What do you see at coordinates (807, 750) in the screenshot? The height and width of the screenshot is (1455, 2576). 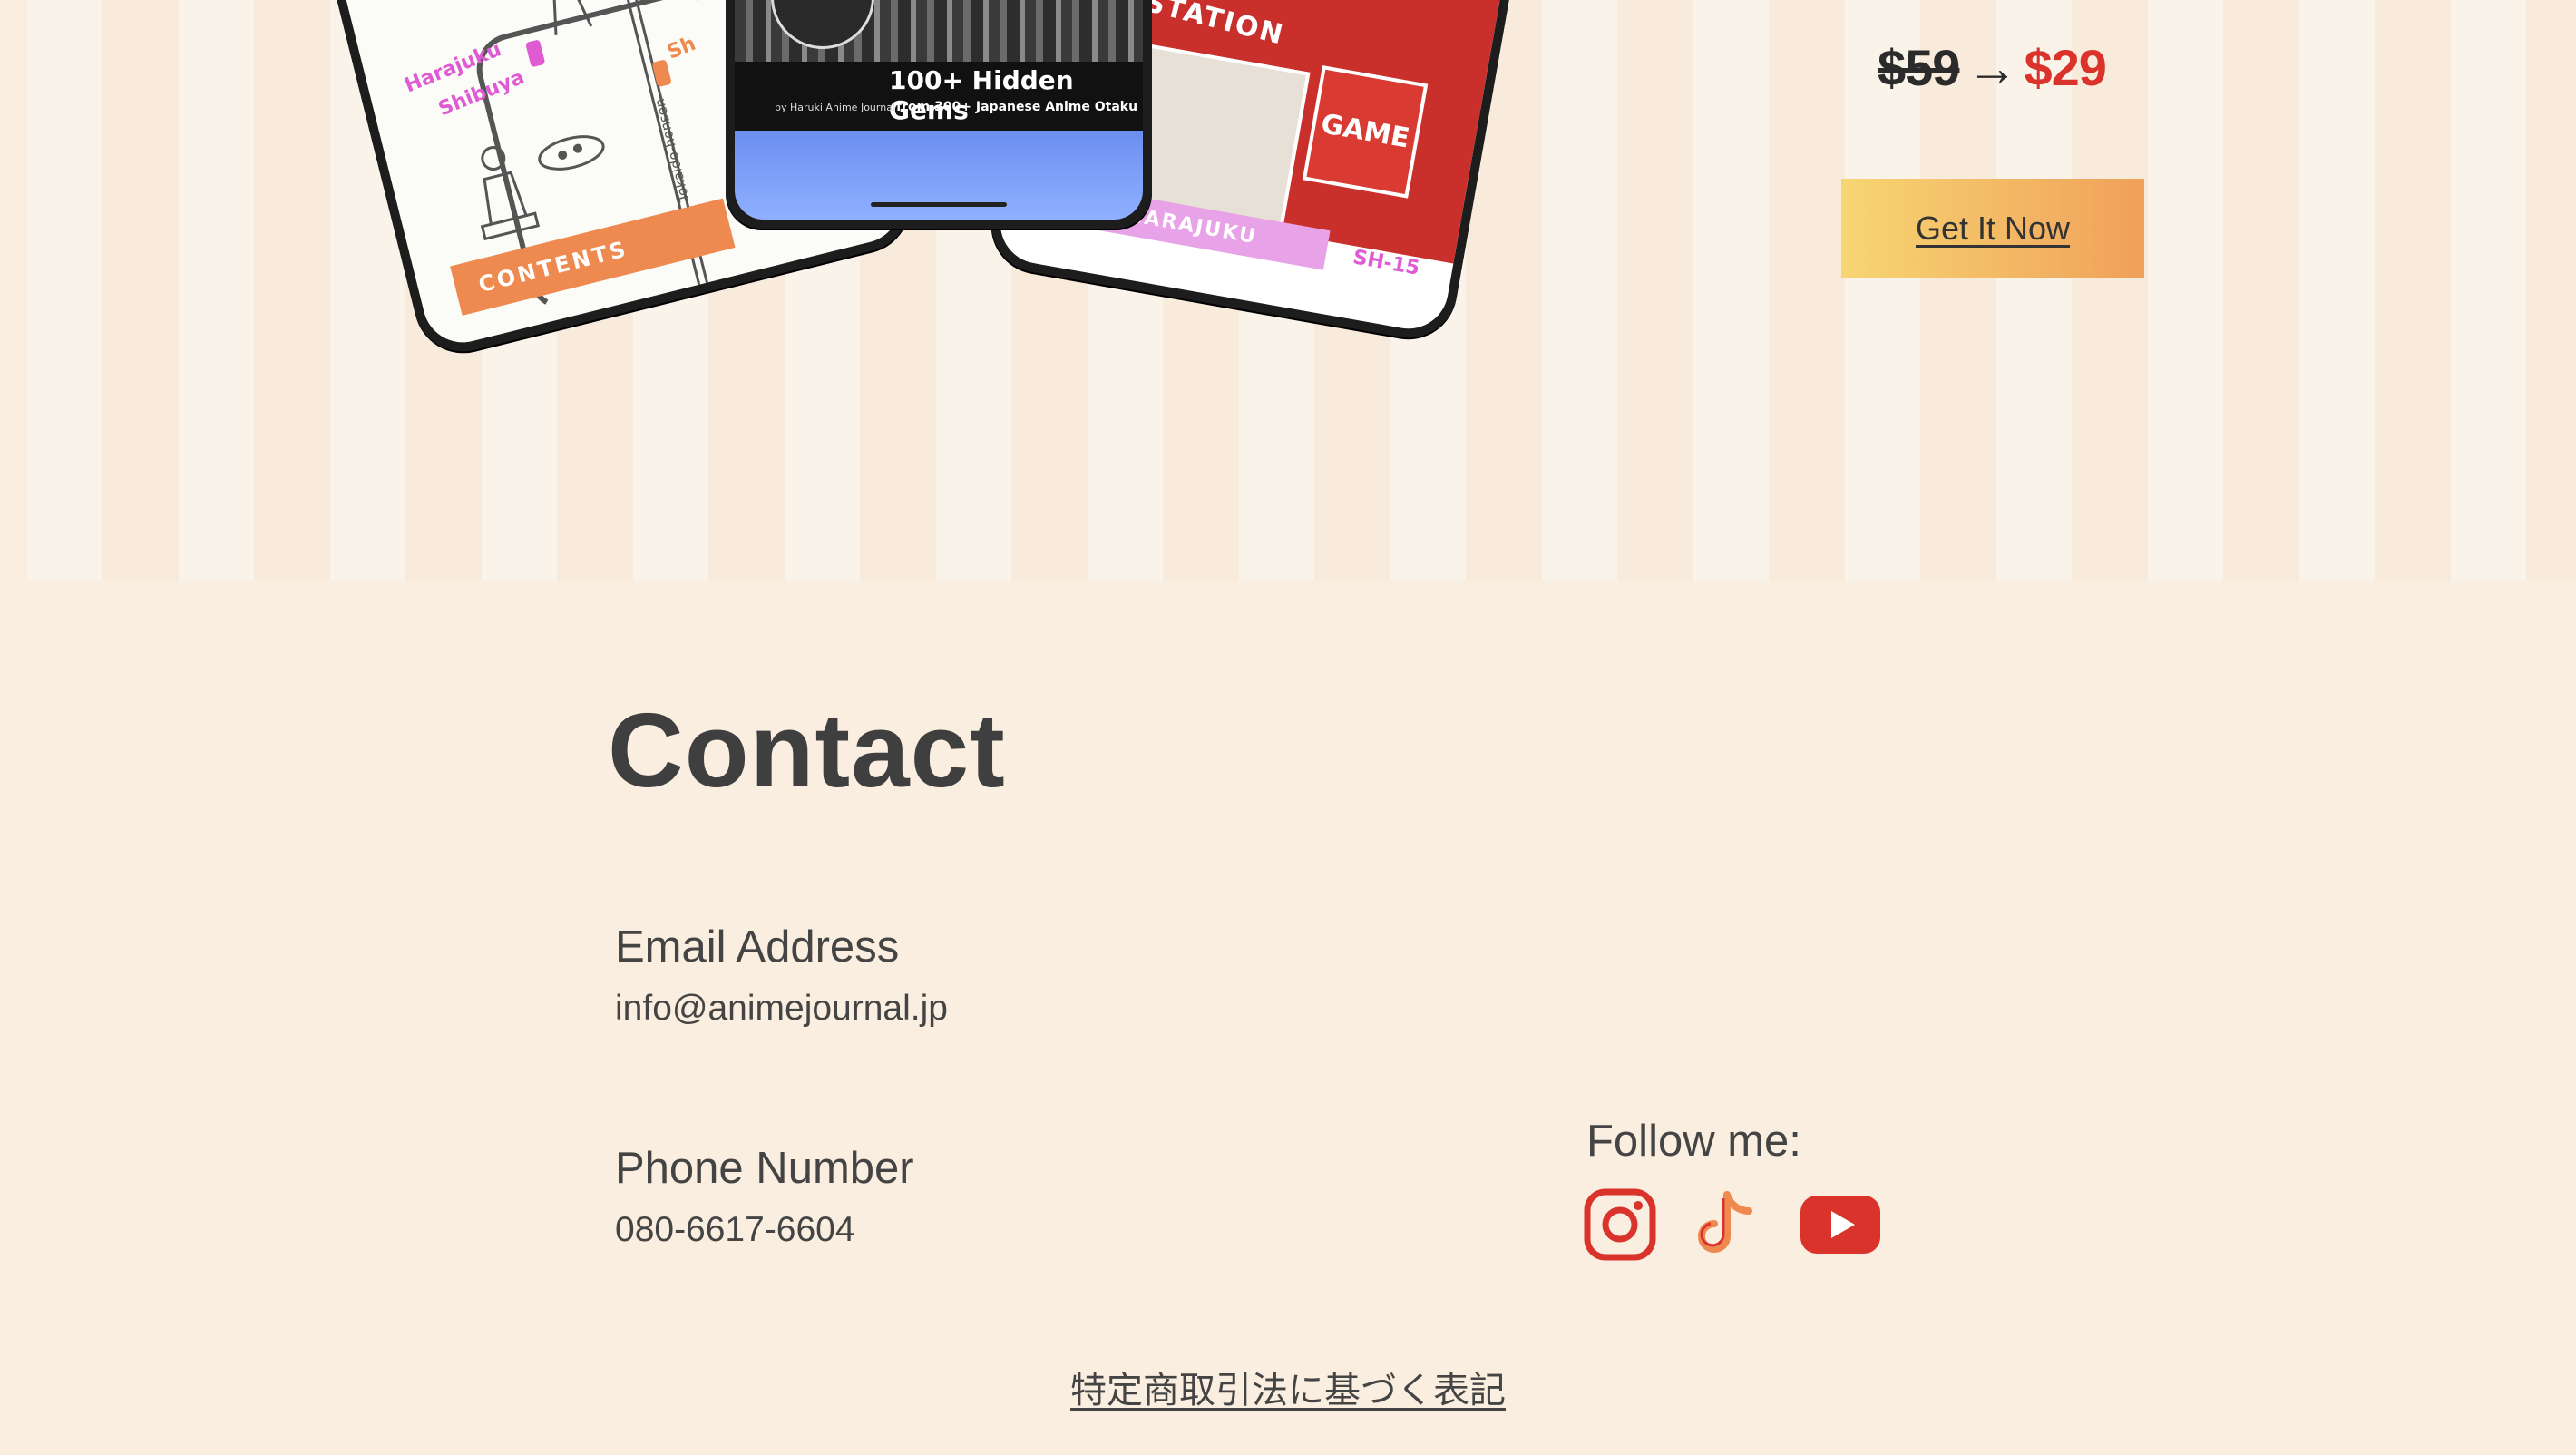 I see `contact-heading: Contact` at bounding box center [807, 750].